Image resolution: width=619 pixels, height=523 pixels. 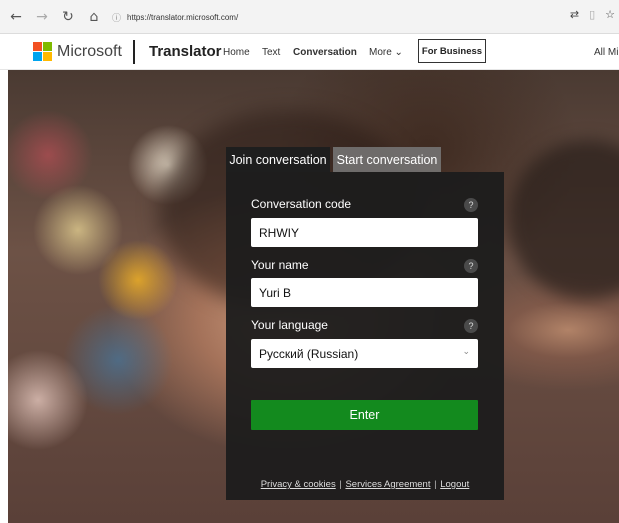 What do you see at coordinates (364, 232) in the screenshot?
I see `conversation-code-input: RHWIY` at bounding box center [364, 232].